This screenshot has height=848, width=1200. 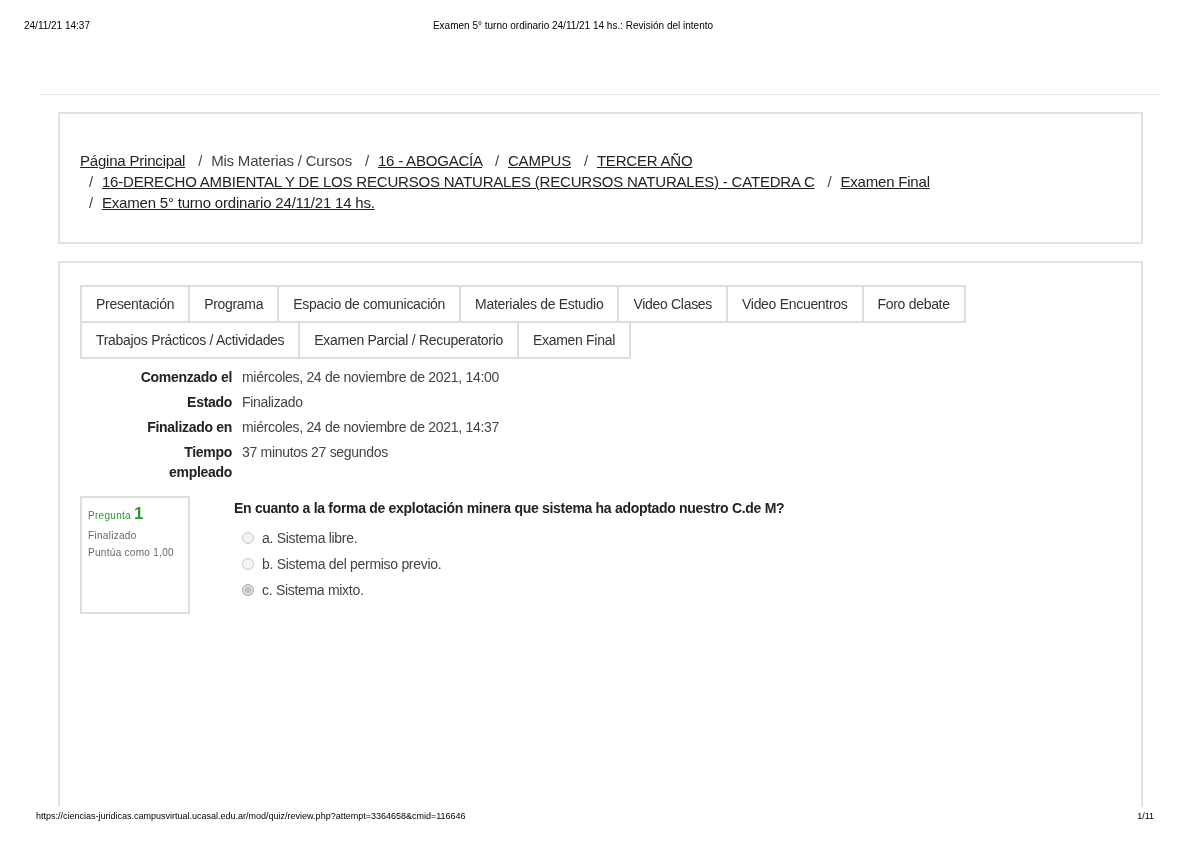 What do you see at coordinates (209, 402) in the screenshot?
I see `summary-label: Estado` at bounding box center [209, 402].